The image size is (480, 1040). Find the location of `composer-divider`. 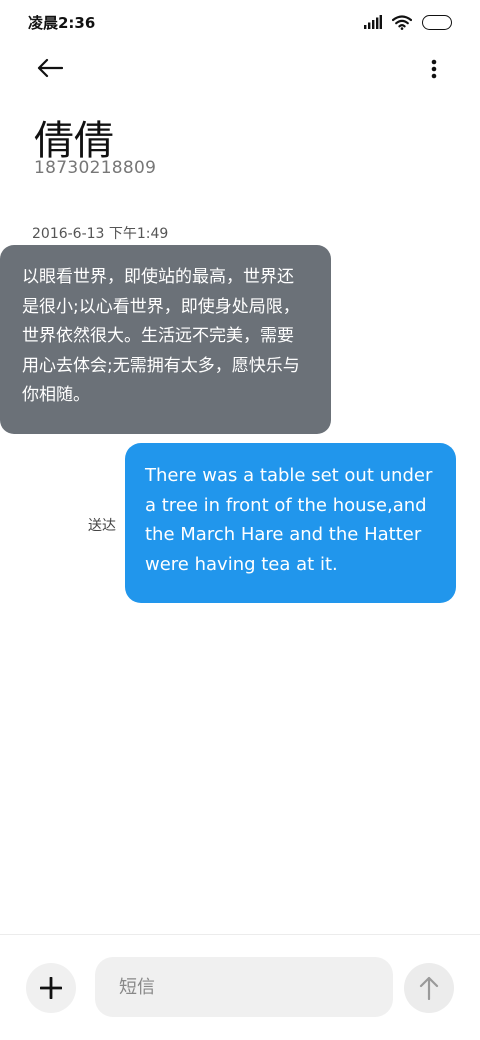

composer-divider is located at coordinates (240, 934).